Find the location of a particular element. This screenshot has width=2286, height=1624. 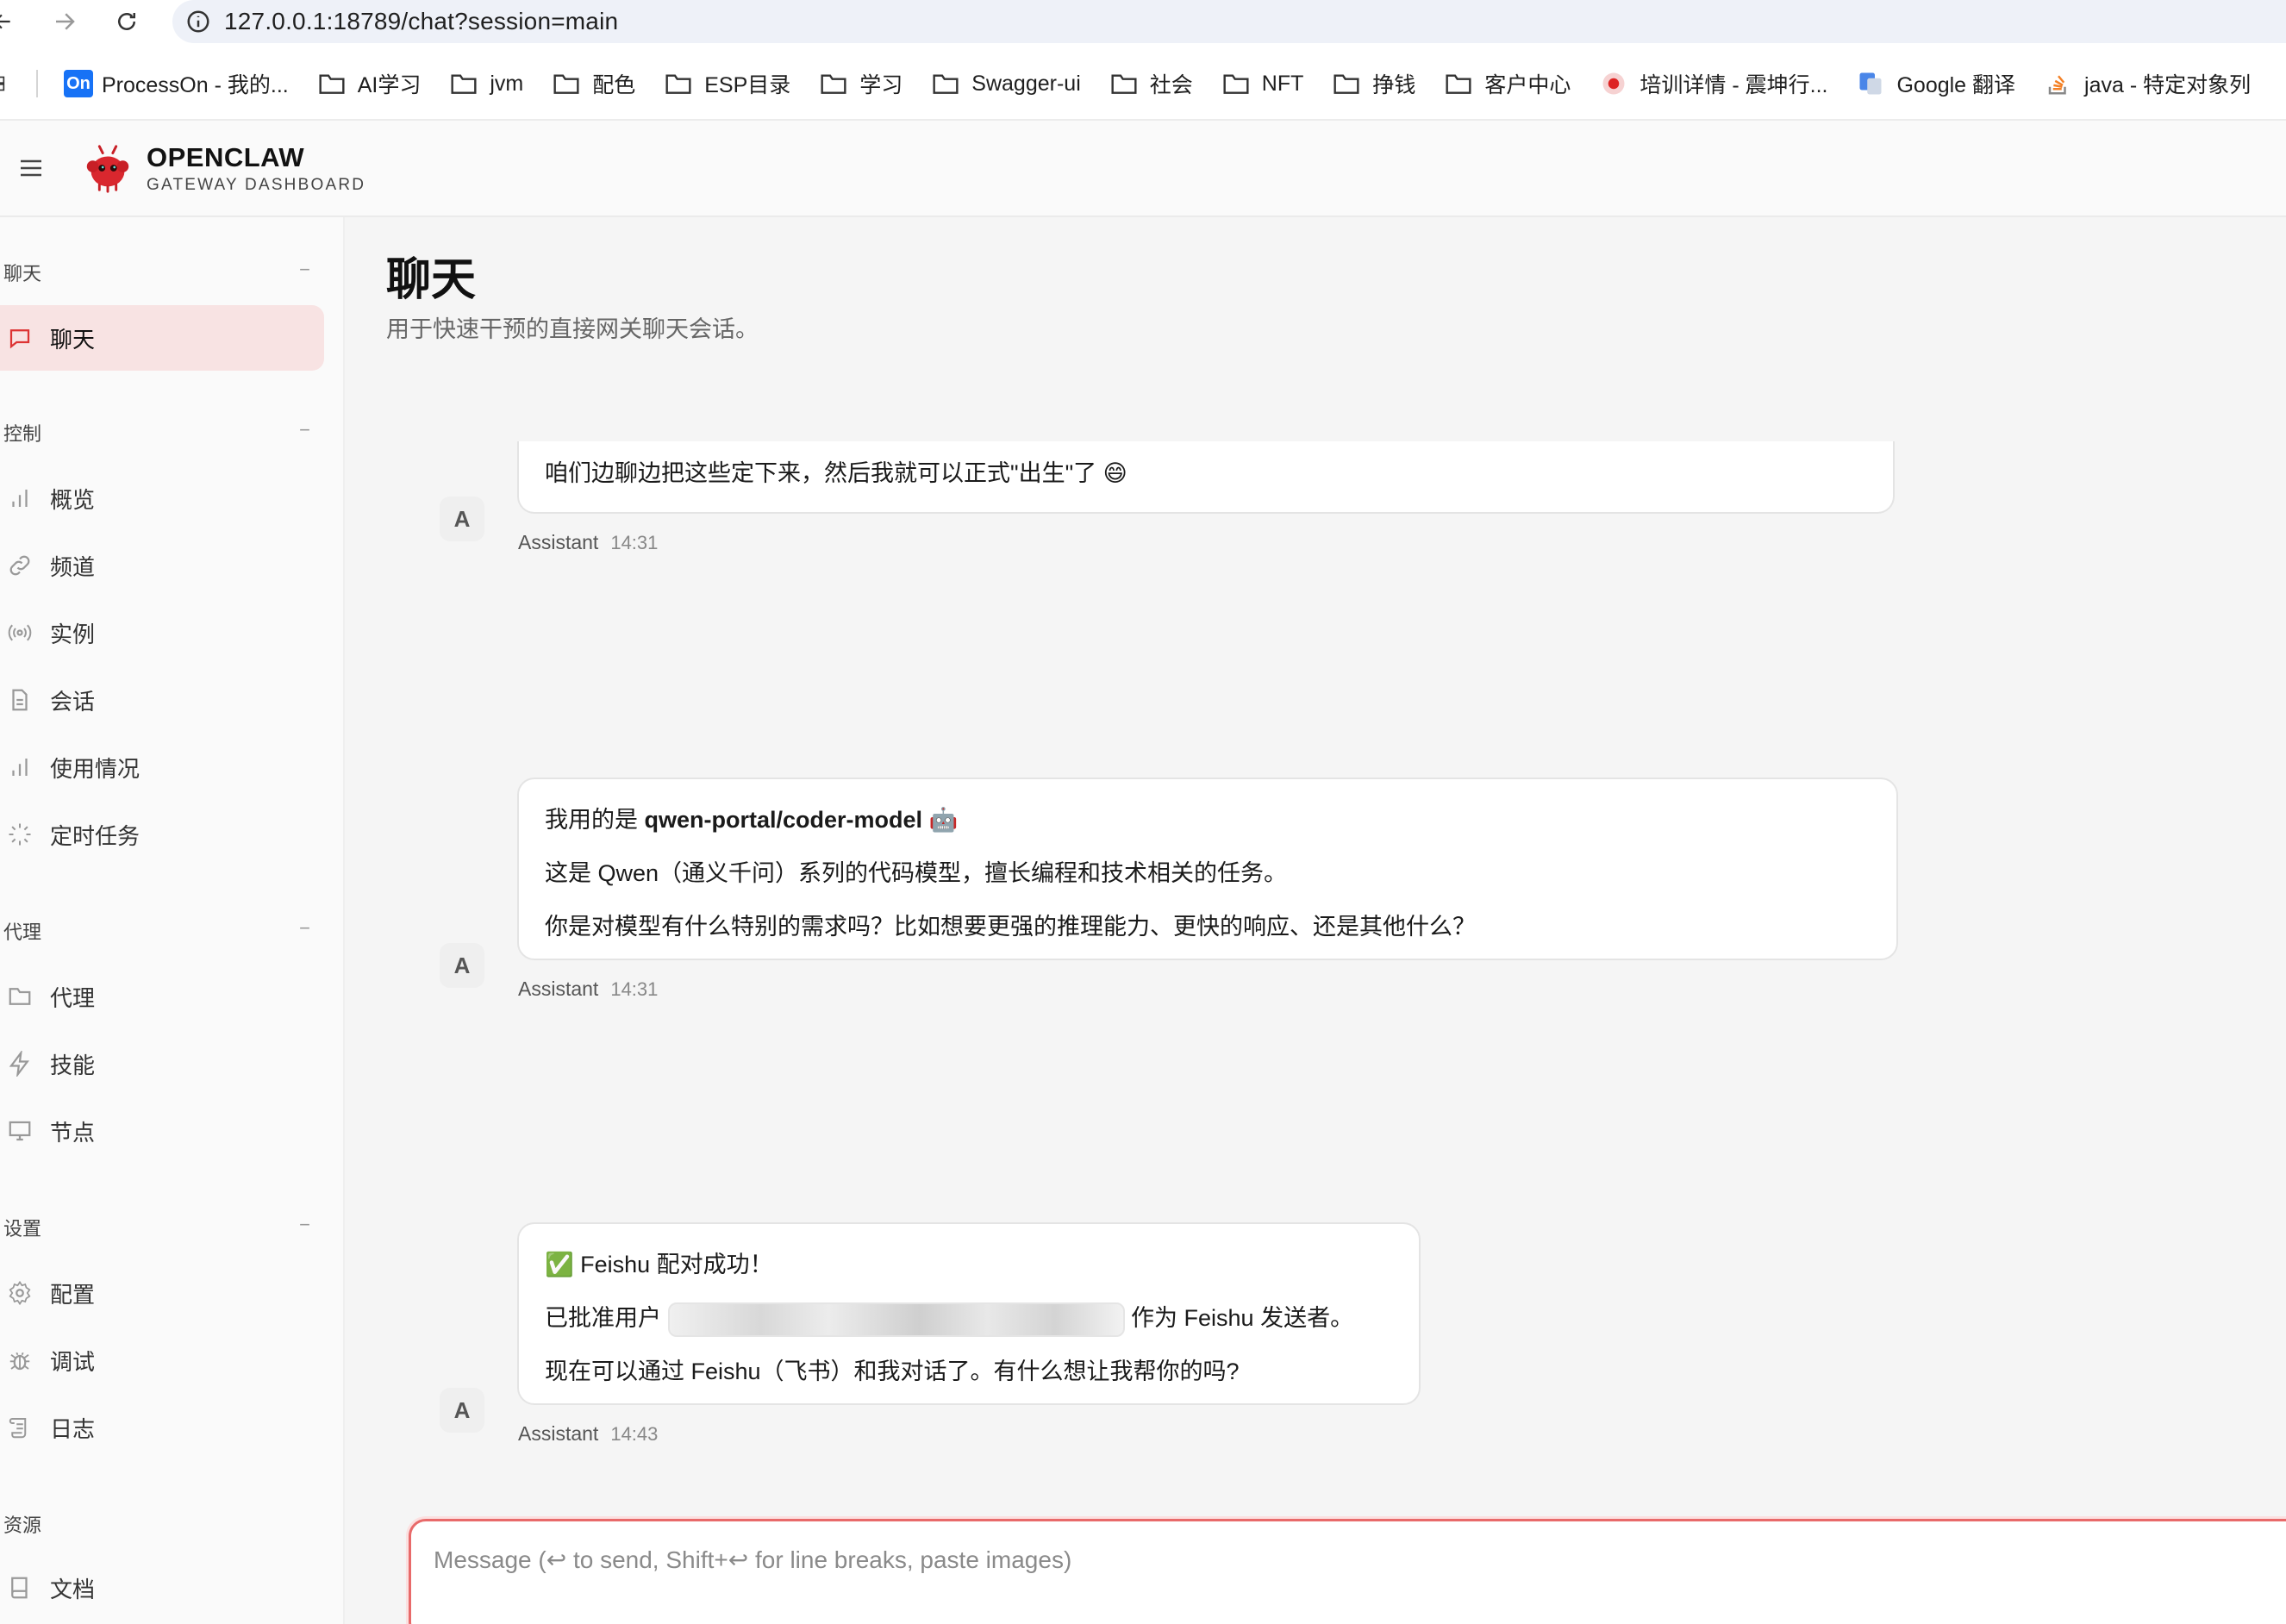

bookmark-folder-money: 挣钱 is located at coordinates (1374, 83).